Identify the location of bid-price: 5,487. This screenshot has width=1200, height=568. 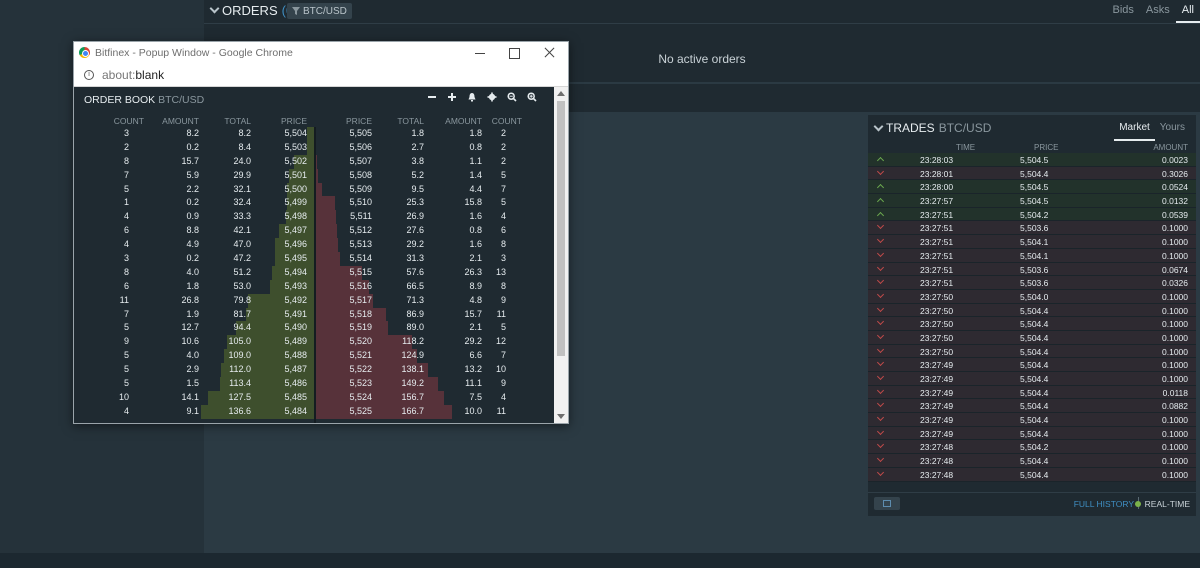
(295, 369).